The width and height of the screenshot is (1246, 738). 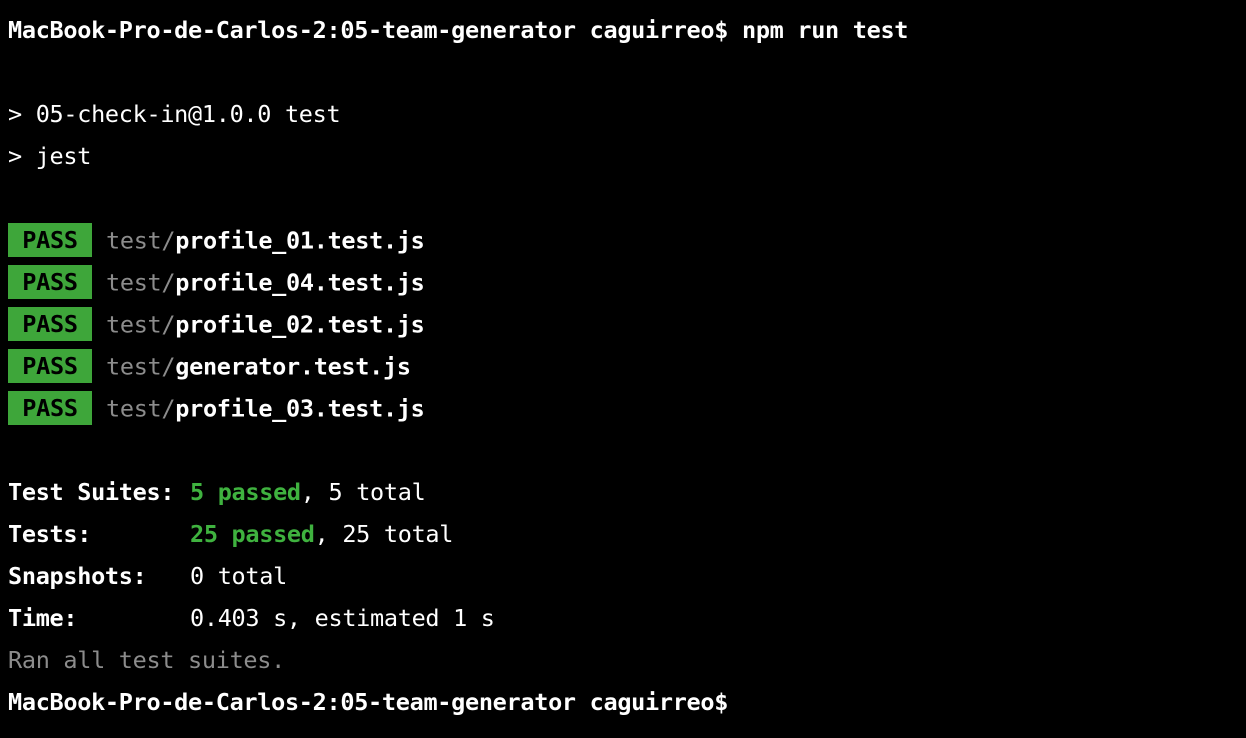 I want to click on summary-test-suites: Test Suites: 5 passed, 5 total, so click(x=217, y=492).